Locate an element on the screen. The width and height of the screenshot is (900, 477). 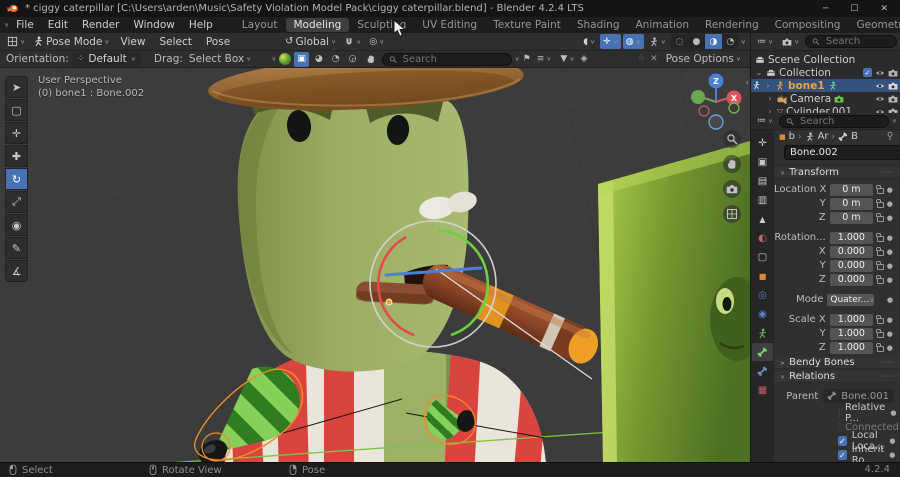
menu-pose: Pose is located at coordinates (218, 42).